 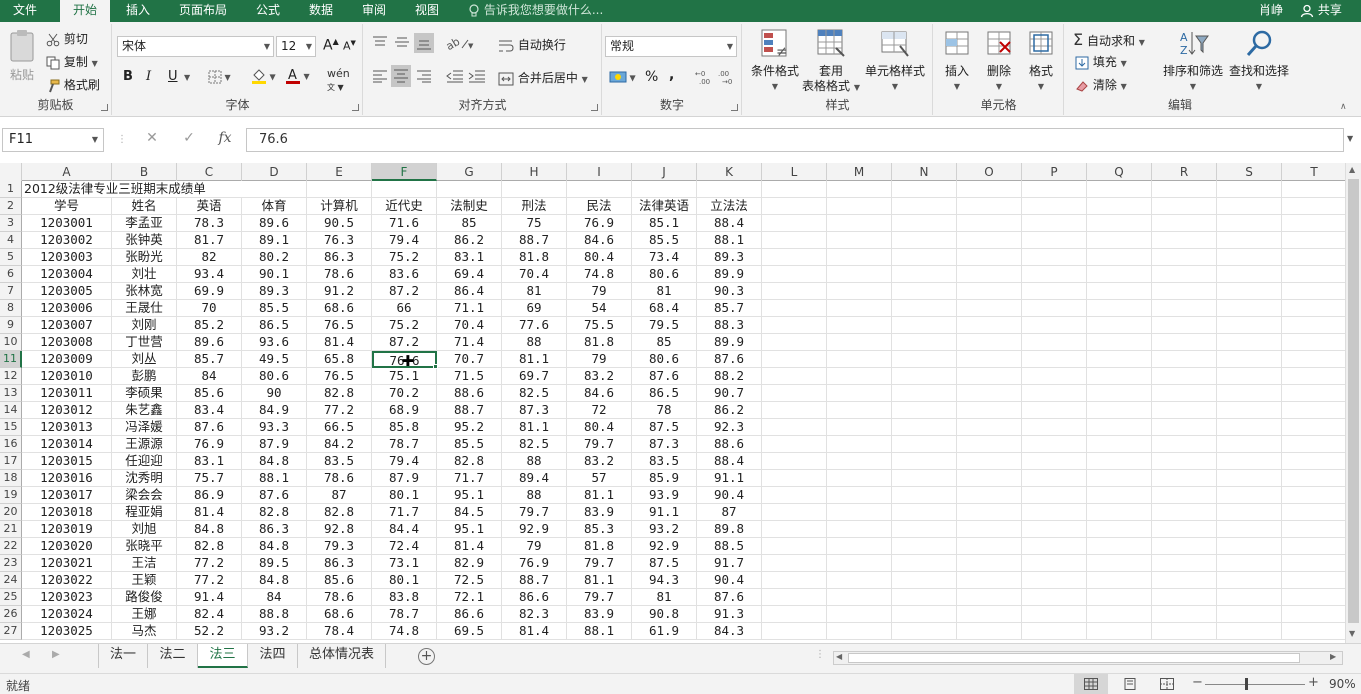 What do you see at coordinates (339, 206) in the screenshot?
I see `header-cell: 计算机` at bounding box center [339, 206].